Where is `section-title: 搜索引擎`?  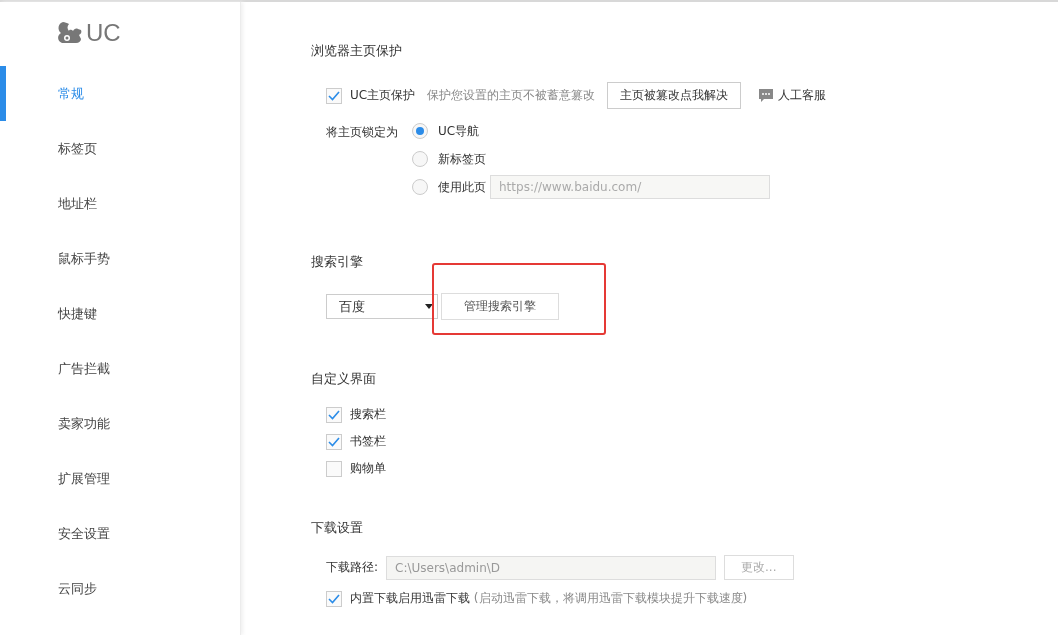
section-title: 搜索引擎 is located at coordinates (337, 262).